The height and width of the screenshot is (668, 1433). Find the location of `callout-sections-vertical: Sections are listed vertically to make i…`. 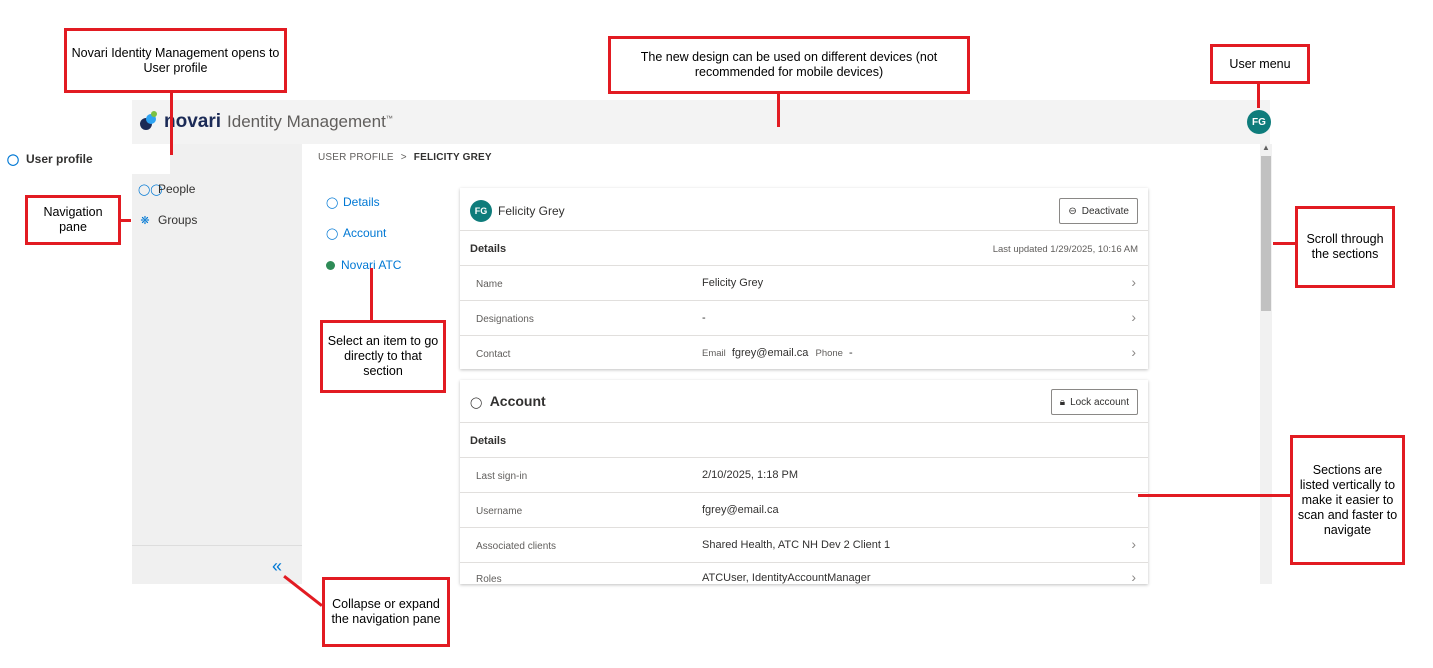

callout-sections-vertical: Sections are listed vertically to make i… is located at coordinates (1347, 500).